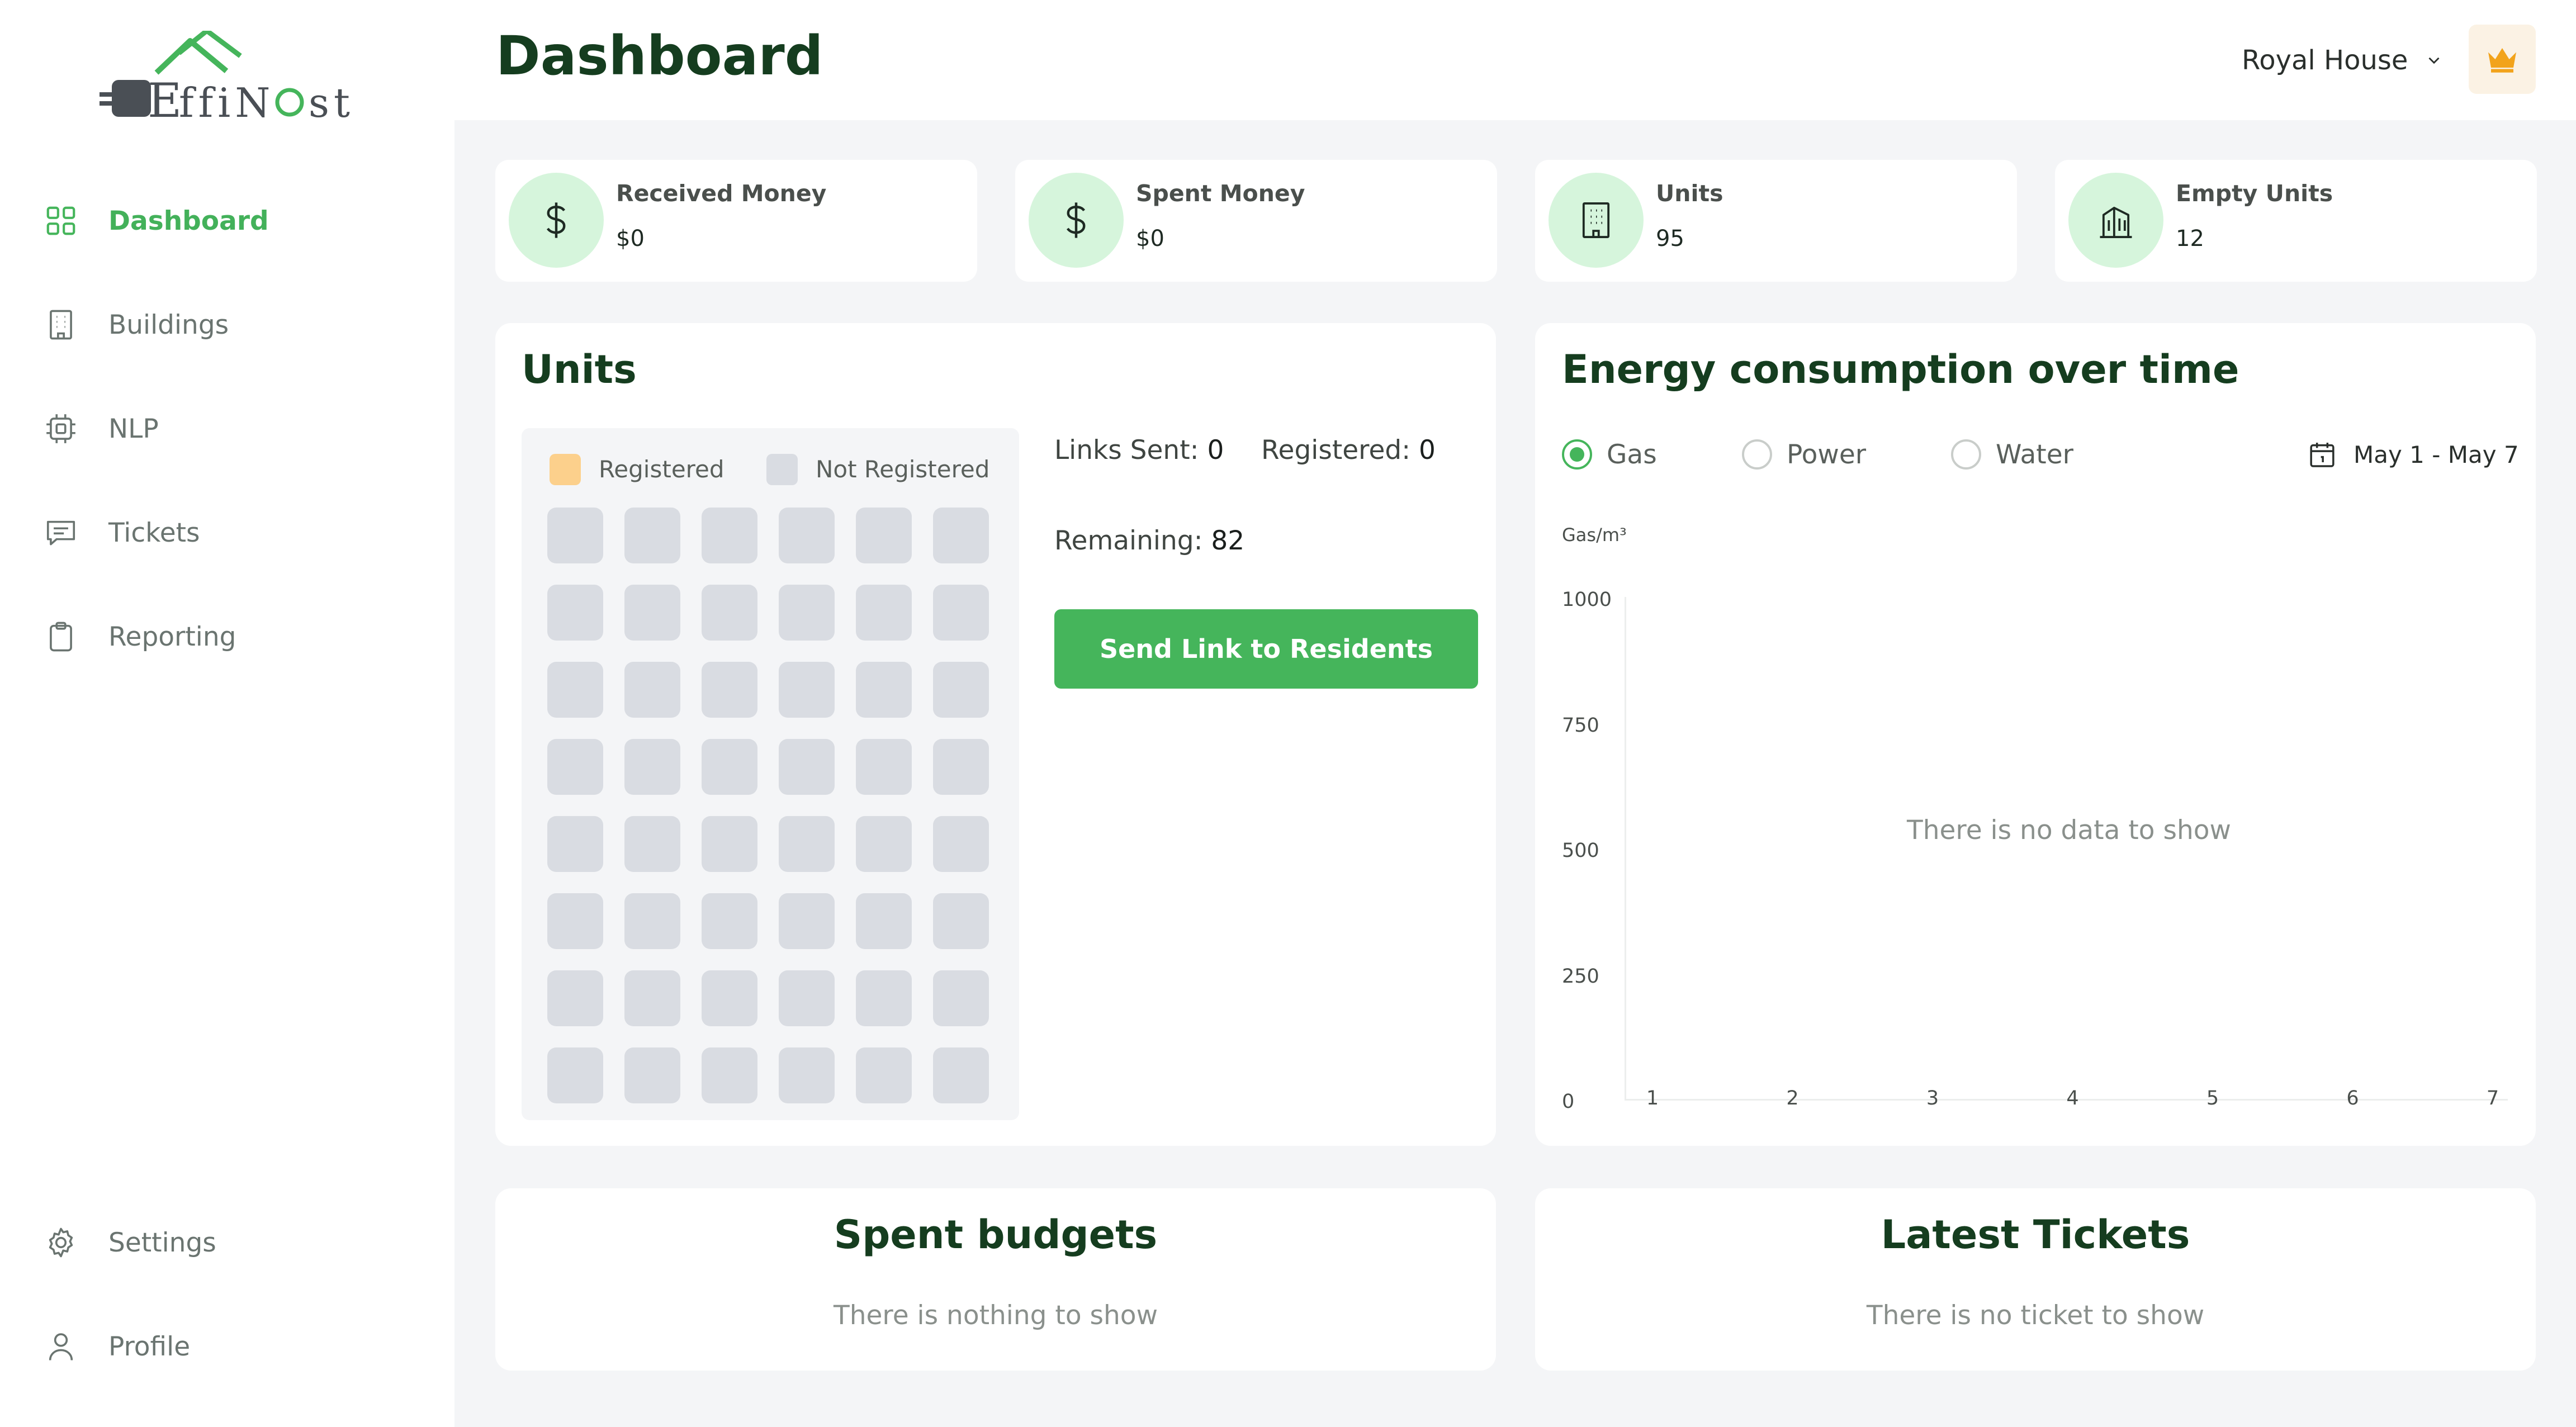 The image size is (2576, 1427). Describe the element at coordinates (1609, 455) in the screenshot. I see `radio-gas: Gas` at that location.